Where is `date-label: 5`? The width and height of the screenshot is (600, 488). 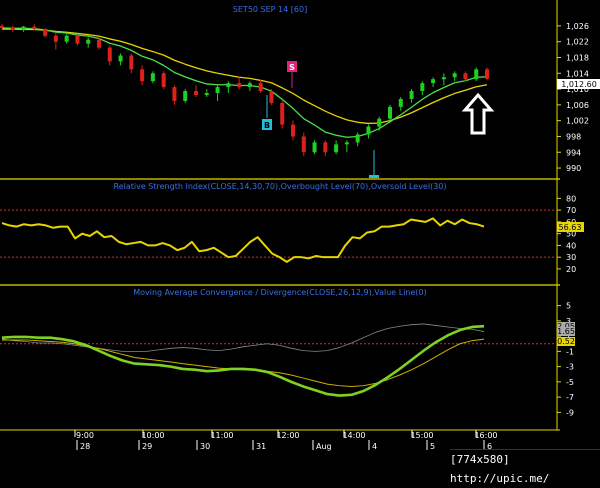 date-label: 5 is located at coordinates (432, 446).